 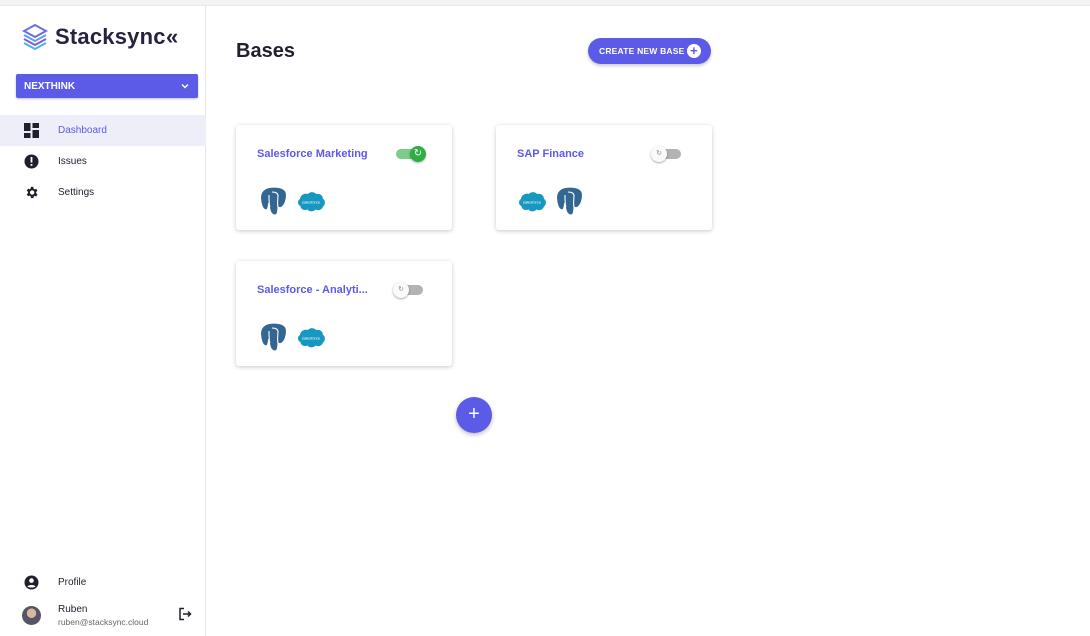 What do you see at coordinates (418, 154) in the screenshot?
I see `sync-on-icon: ↻` at bounding box center [418, 154].